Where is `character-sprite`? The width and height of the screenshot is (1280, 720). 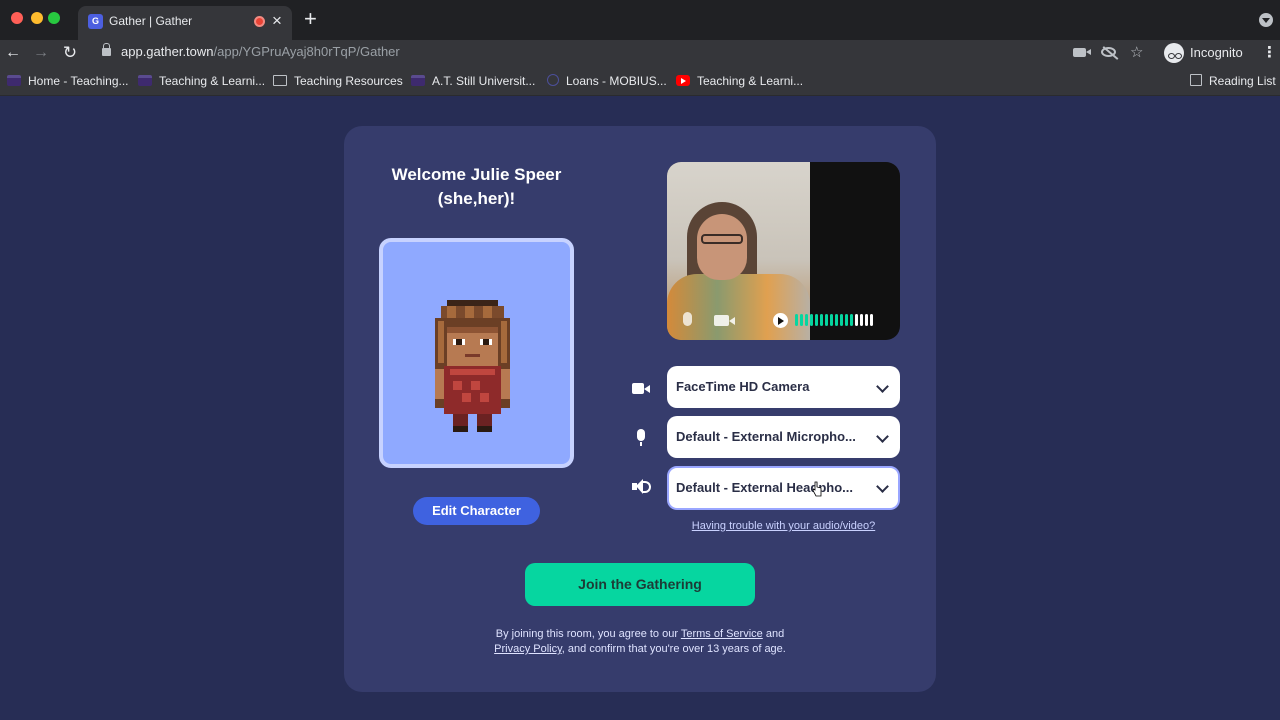
character-sprite is located at coordinates (472, 366).